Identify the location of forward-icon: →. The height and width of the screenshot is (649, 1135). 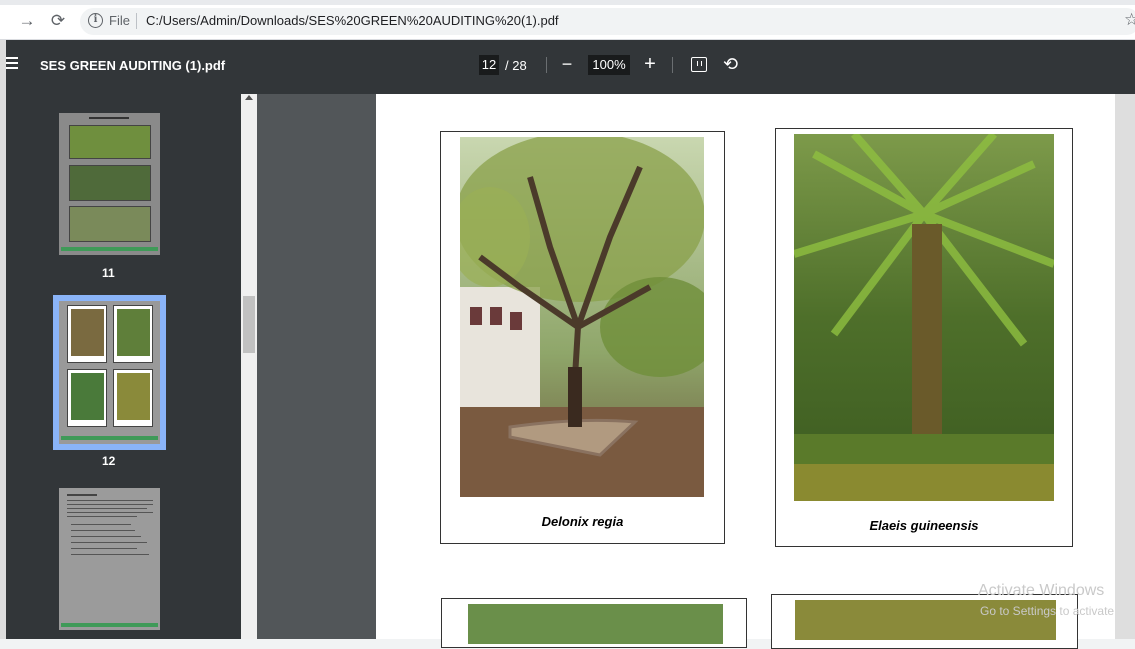
(27, 21).